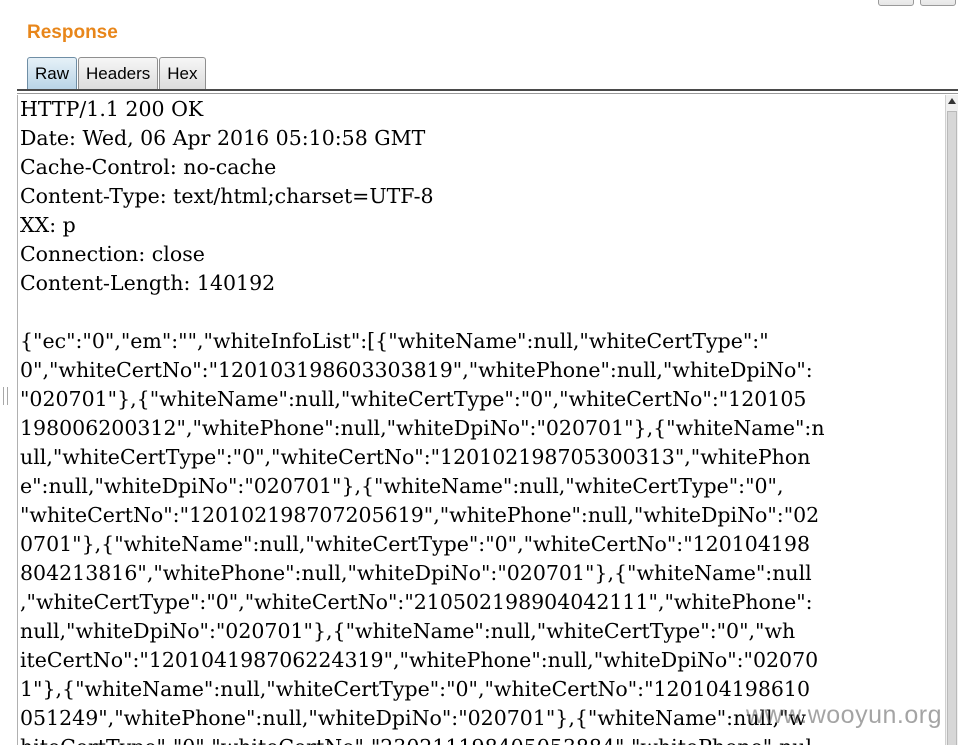 Image resolution: width=958 pixels, height=745 pixels. Describe the element at coordinates (112, 254) in the screenshot. I see `response-line: Connection: close` at that location.